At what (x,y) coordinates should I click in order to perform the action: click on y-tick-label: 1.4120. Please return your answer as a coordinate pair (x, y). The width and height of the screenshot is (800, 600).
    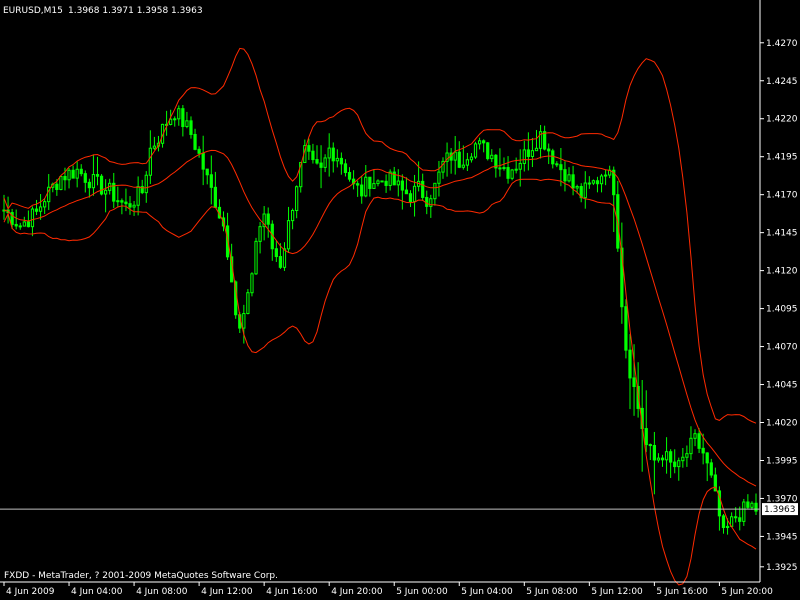
    Looking at the image, I should click on (782, 272).